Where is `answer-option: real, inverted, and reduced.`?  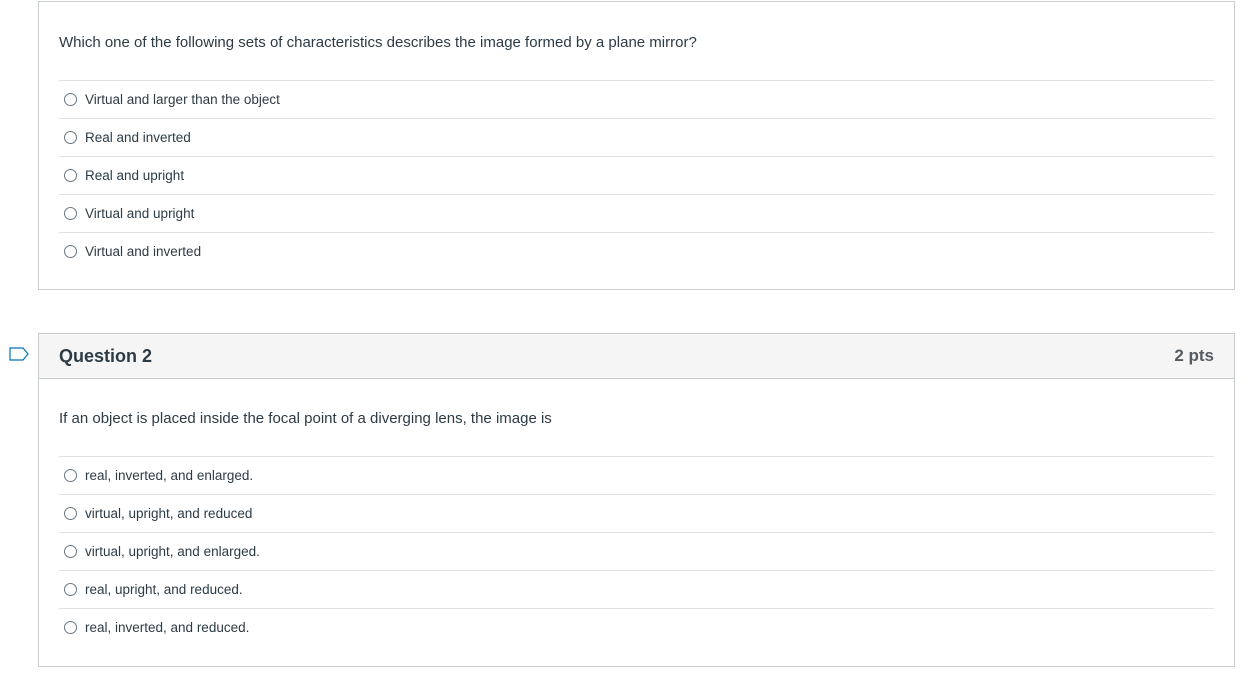 answer-option: real, inverted, and reduced. is located at coordinates (636, 627).